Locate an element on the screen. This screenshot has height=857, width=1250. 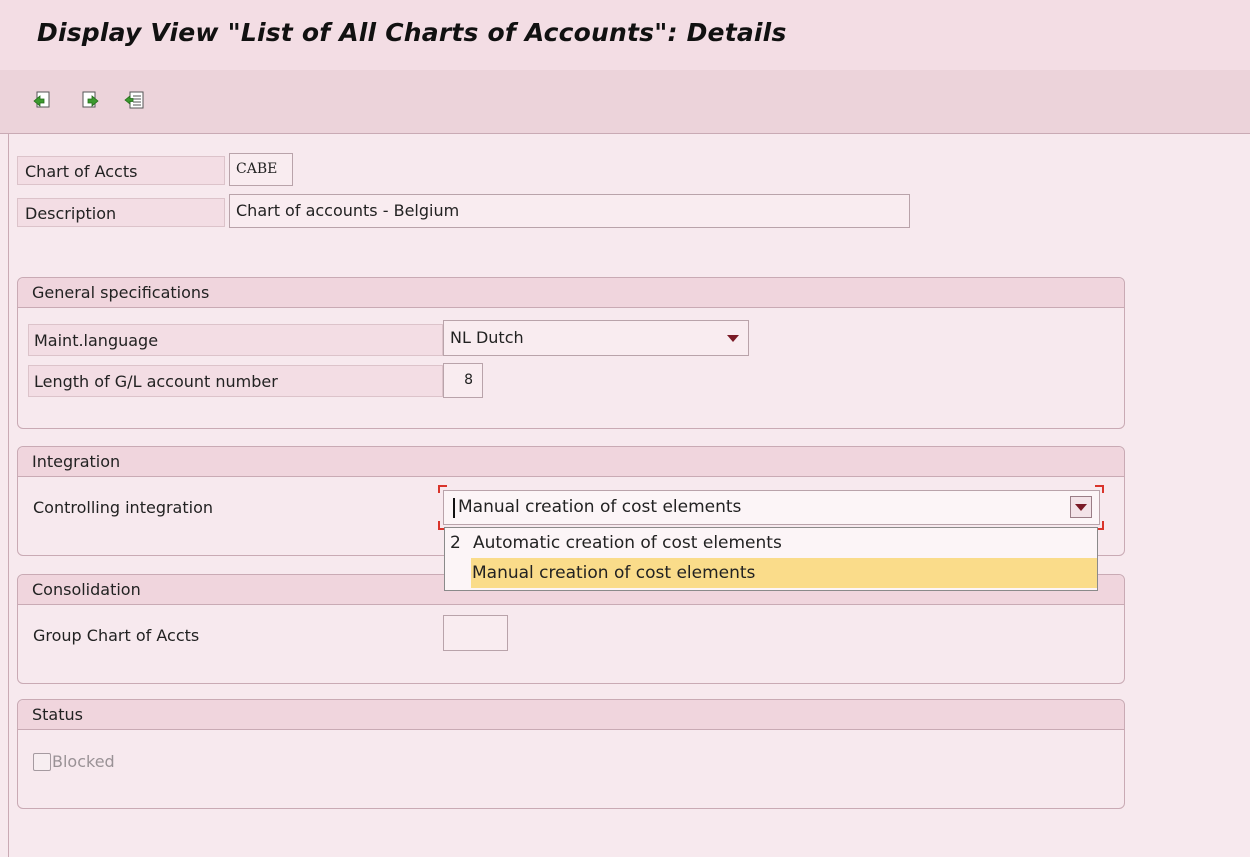
status-group: Status Blocked is located at coordinates (571, 754).